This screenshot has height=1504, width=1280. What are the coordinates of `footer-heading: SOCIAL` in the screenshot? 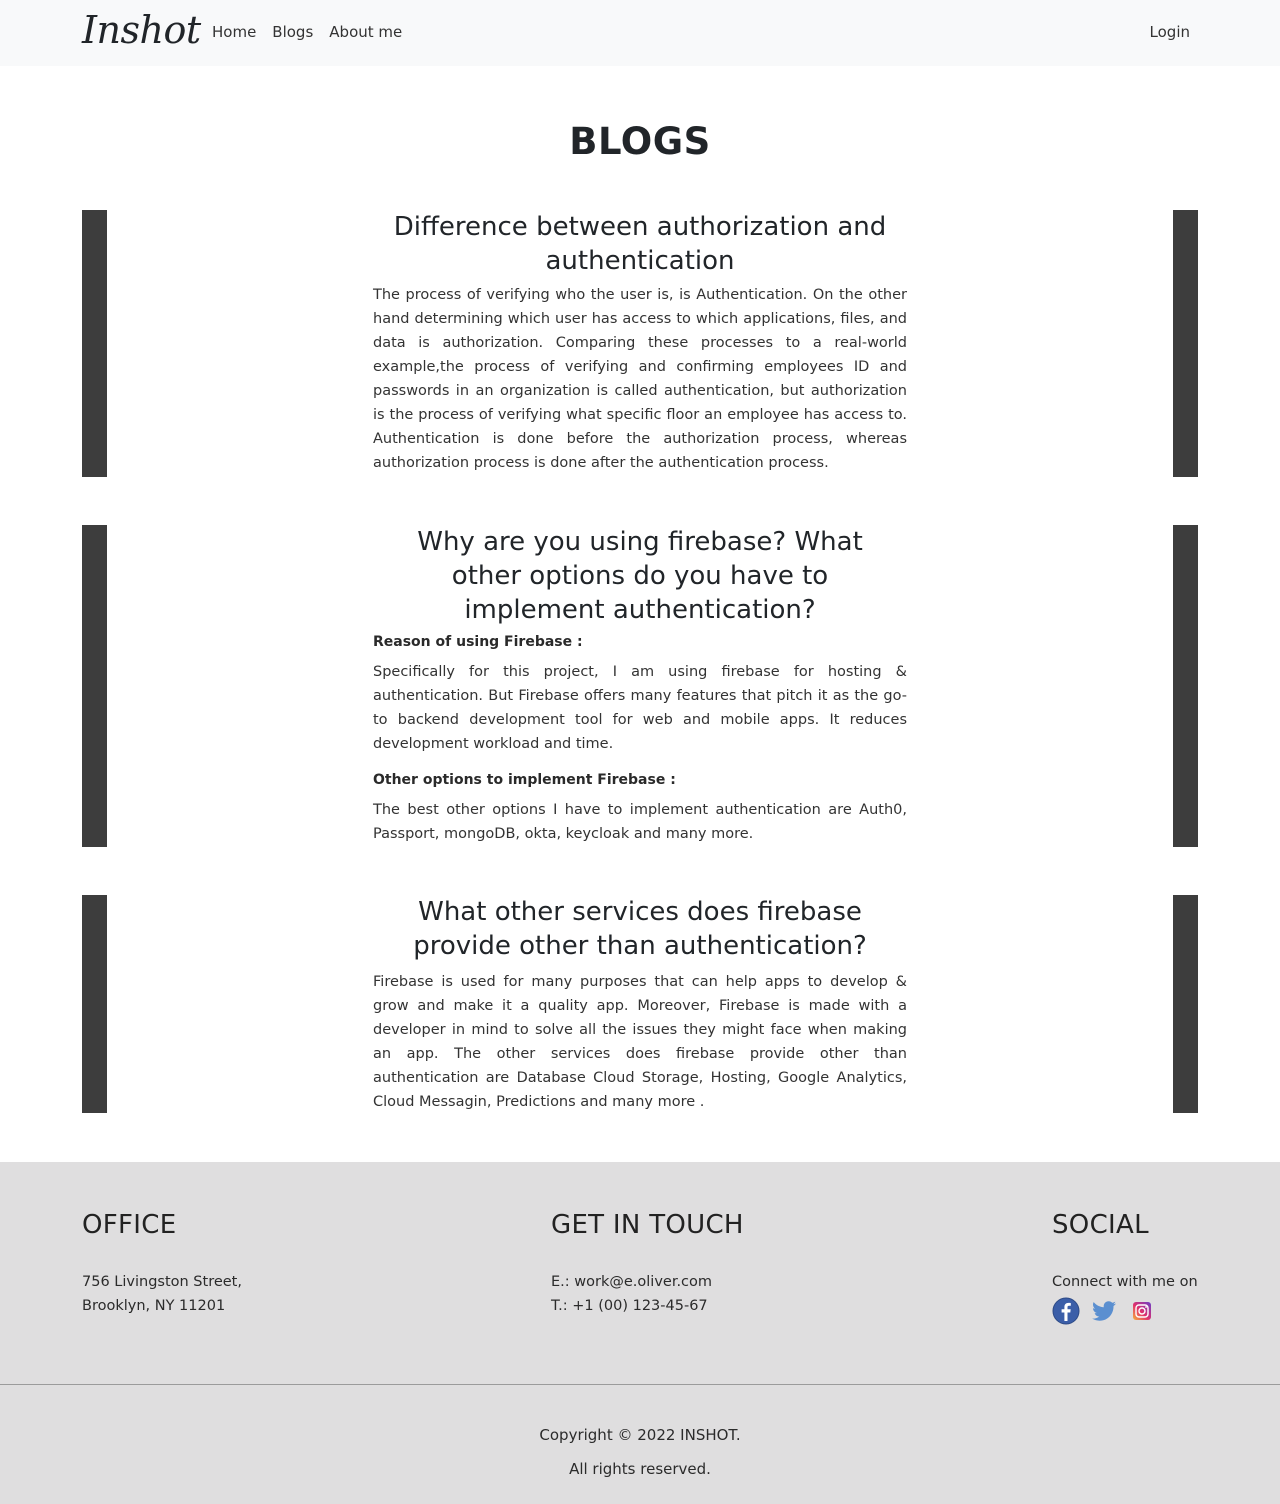 It's located at (1100, 1225).